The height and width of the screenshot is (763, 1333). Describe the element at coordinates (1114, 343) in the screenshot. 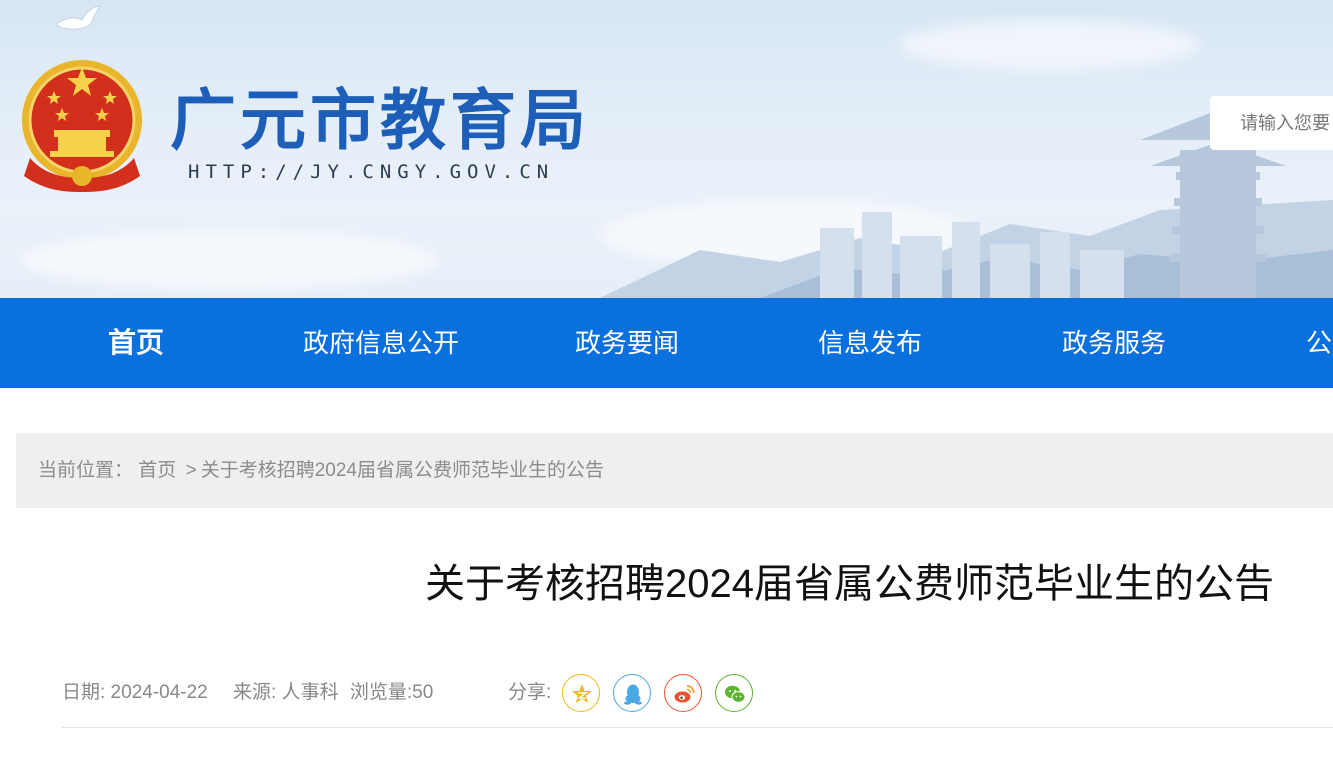

I see `nav-item-gov-services: 政务服务` at that location.